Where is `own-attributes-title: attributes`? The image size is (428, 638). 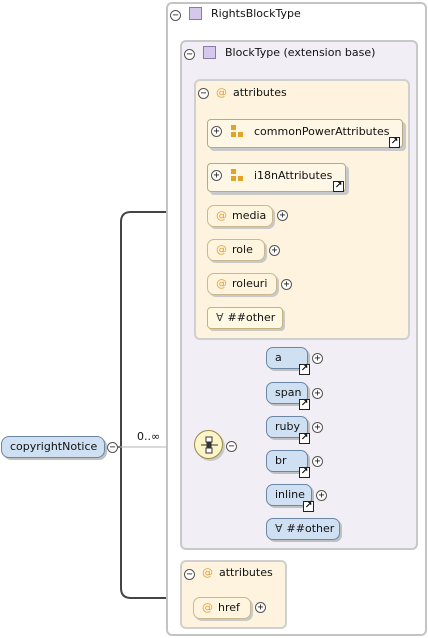 own-attributes-title: attributes is located at coordinates (246, 572).